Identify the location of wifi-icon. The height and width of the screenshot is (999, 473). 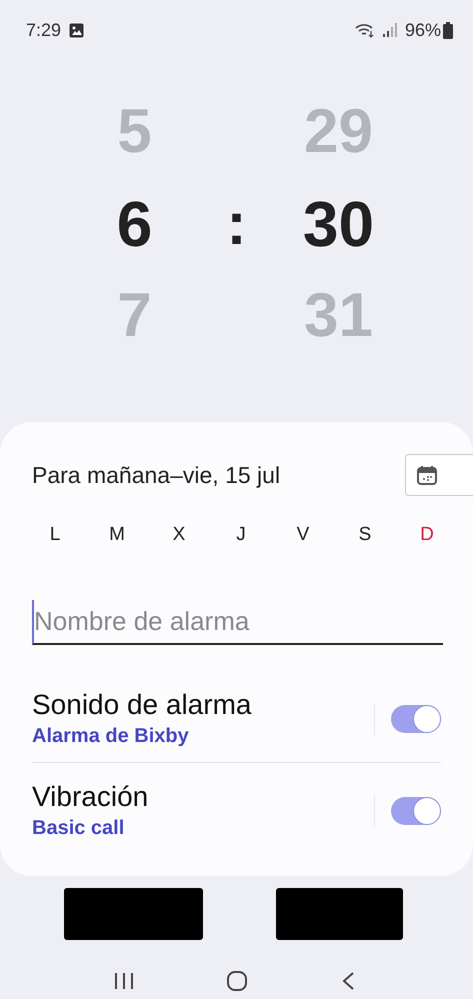
(364, 30).